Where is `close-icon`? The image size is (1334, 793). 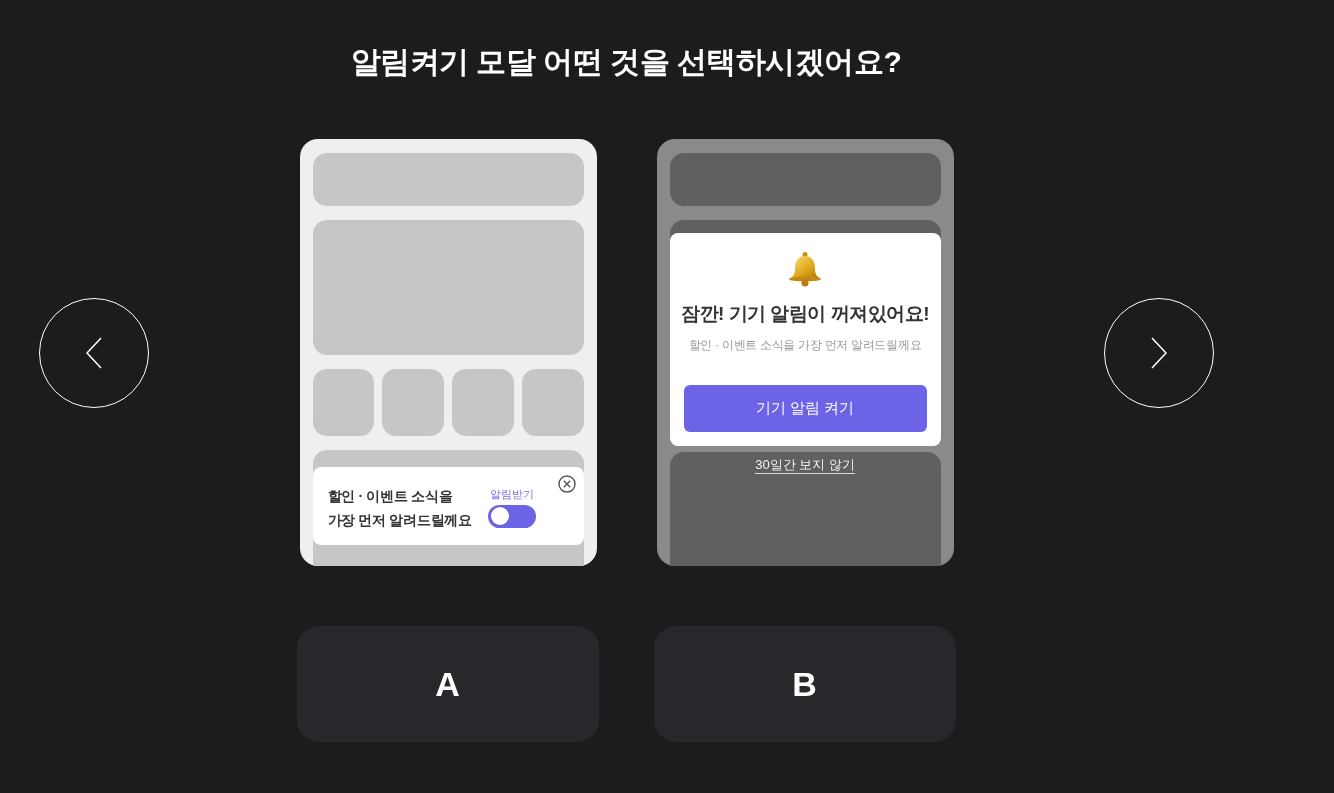 close-icon is located at coordinates (566, 484).